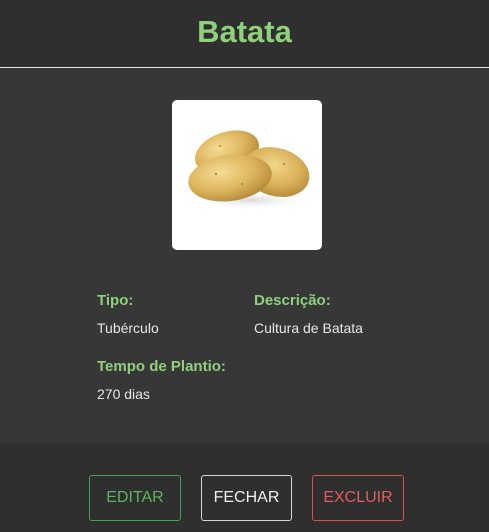 Image resolution: width=489 pixels, height=532 pixels. I want to click on potato-image, so click(250, 170).